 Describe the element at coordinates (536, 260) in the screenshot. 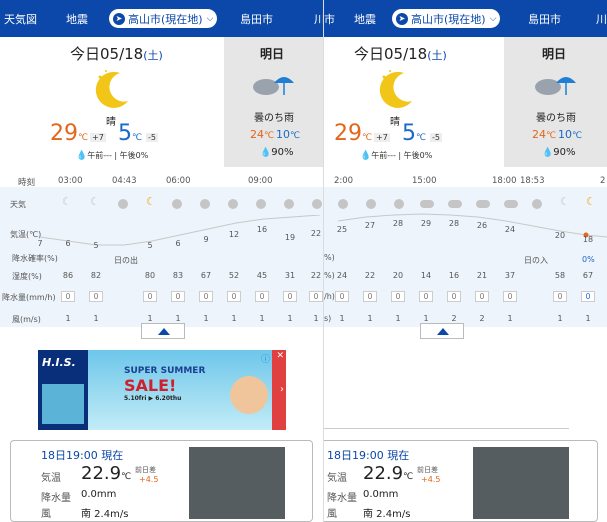

I see `sunset-label: 日の入` at that location.